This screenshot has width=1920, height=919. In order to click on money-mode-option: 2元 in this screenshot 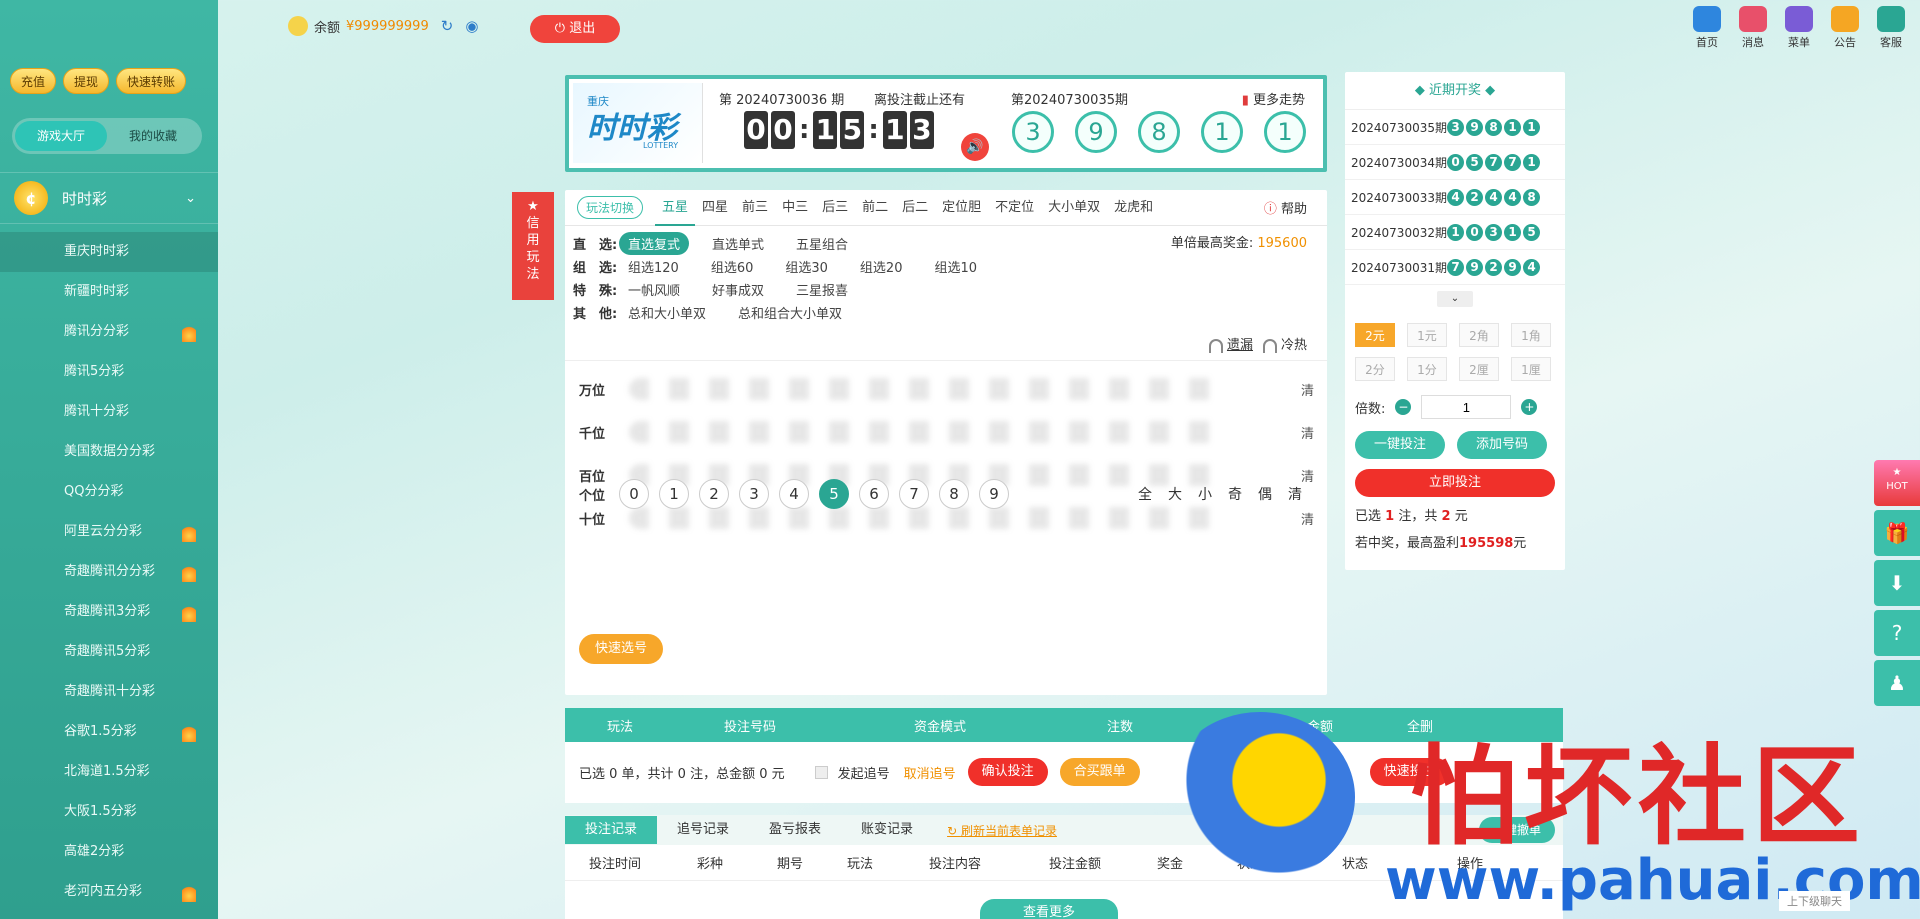, I will do `click(1375, 335)`.